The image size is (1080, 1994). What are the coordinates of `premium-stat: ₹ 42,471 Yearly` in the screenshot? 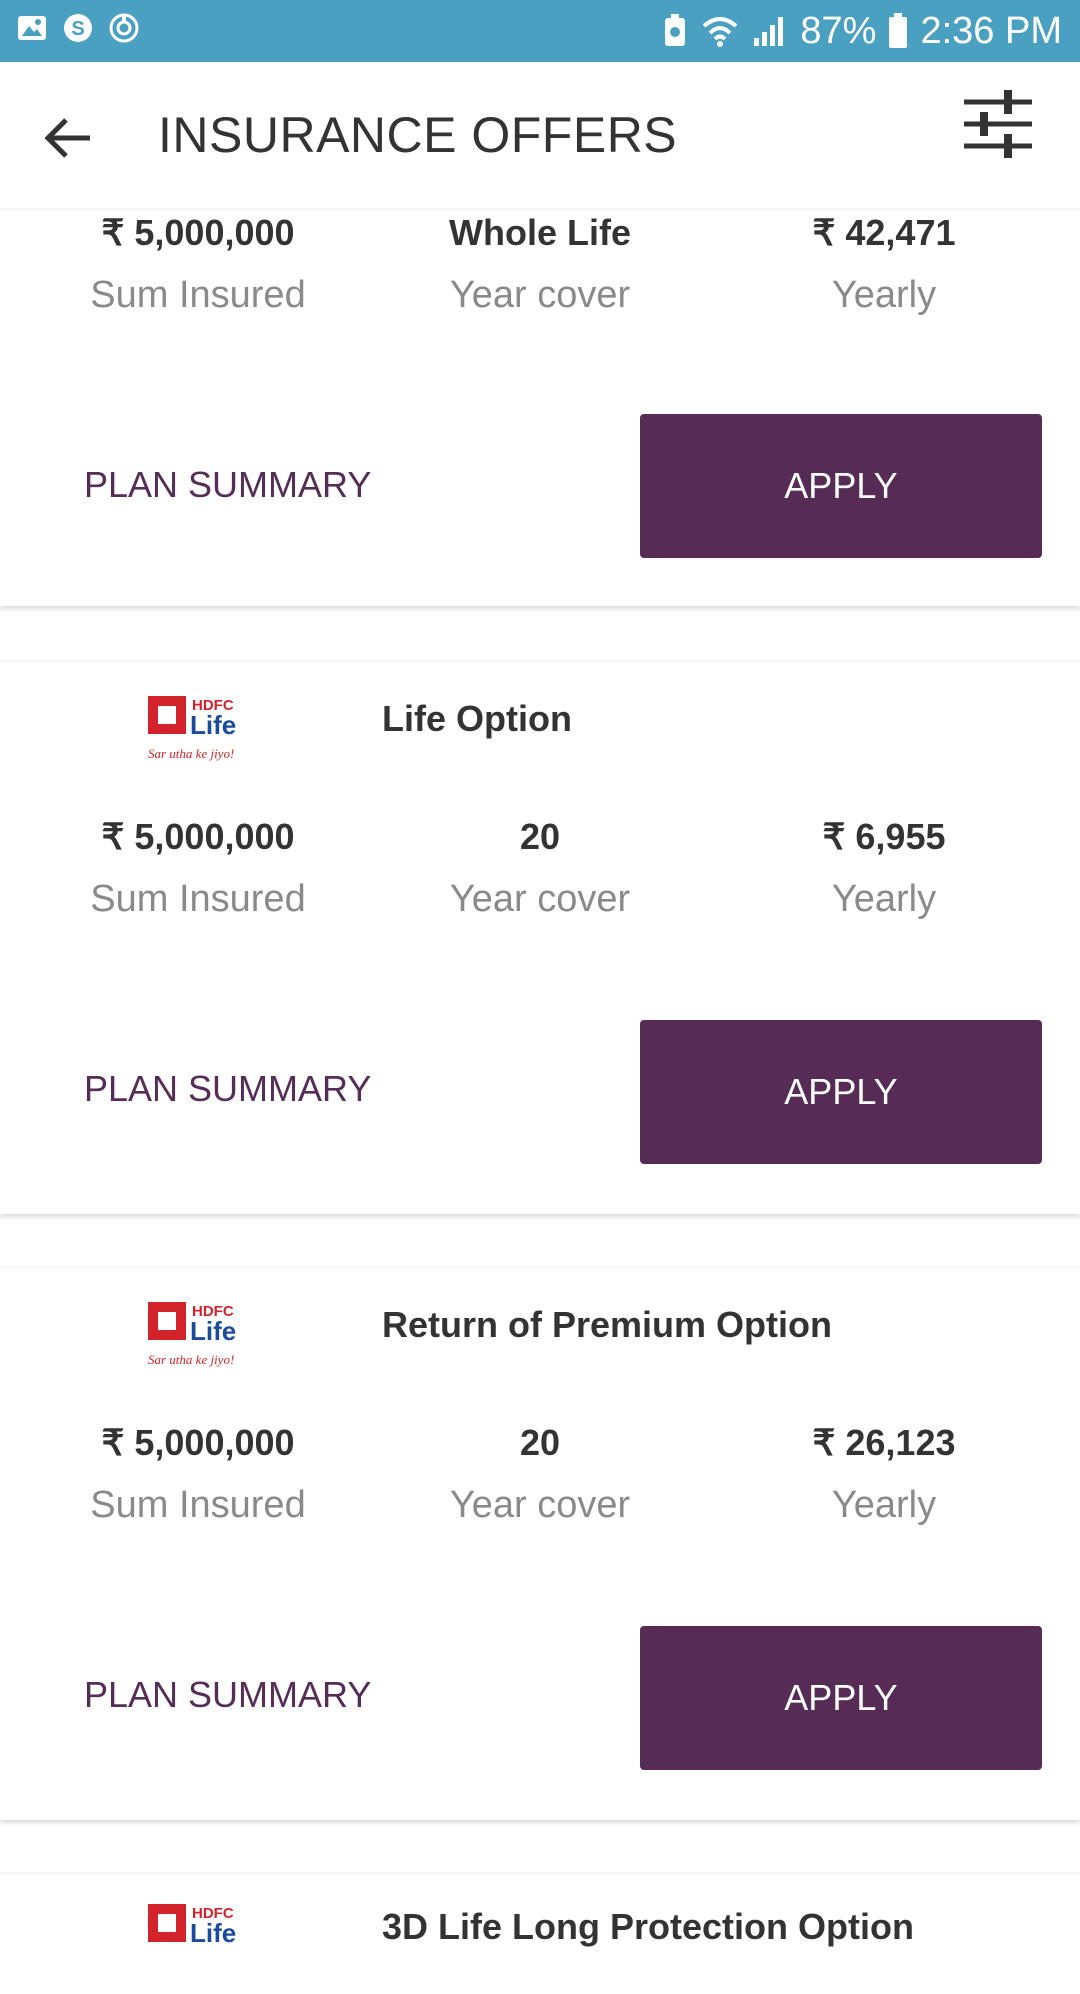 It's located at (884, 263).